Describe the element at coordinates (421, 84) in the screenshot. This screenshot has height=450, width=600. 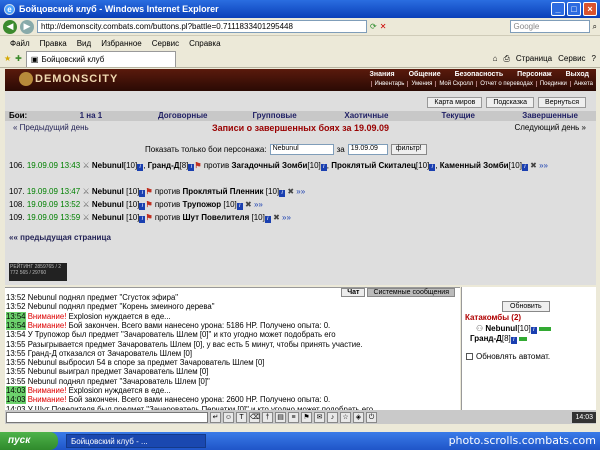
I see `subnav-skills: Умения` at that location.